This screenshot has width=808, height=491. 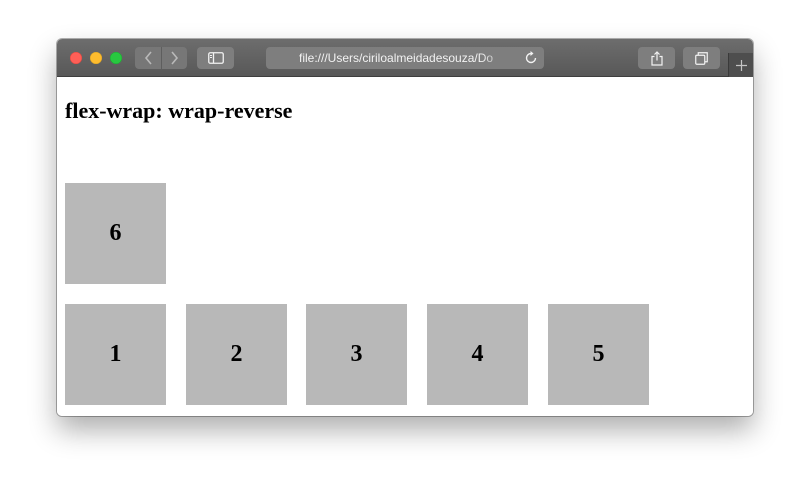 I want to click on flex-item-5: 5, so click(x=598, y=354).